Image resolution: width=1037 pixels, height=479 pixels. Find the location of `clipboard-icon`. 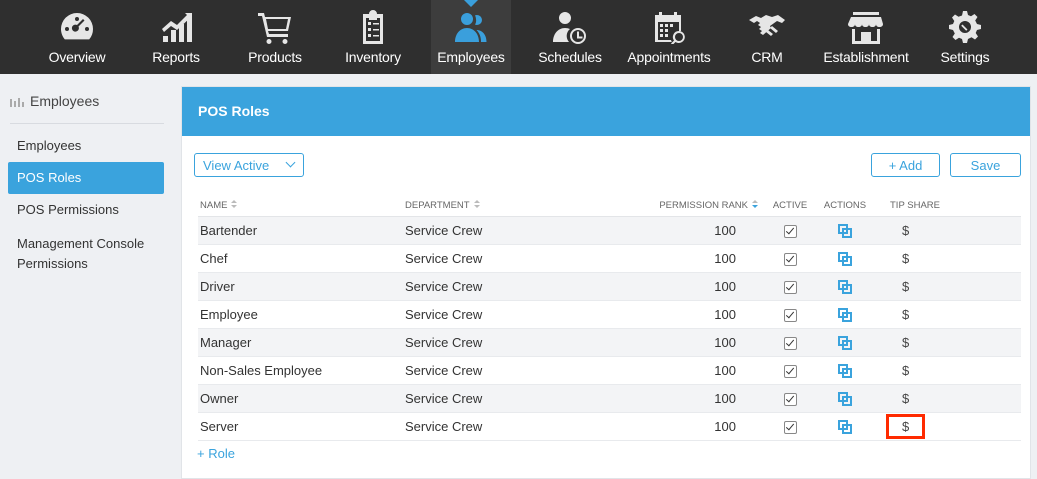

clipboard-icon is located at coordinates (373, 27).